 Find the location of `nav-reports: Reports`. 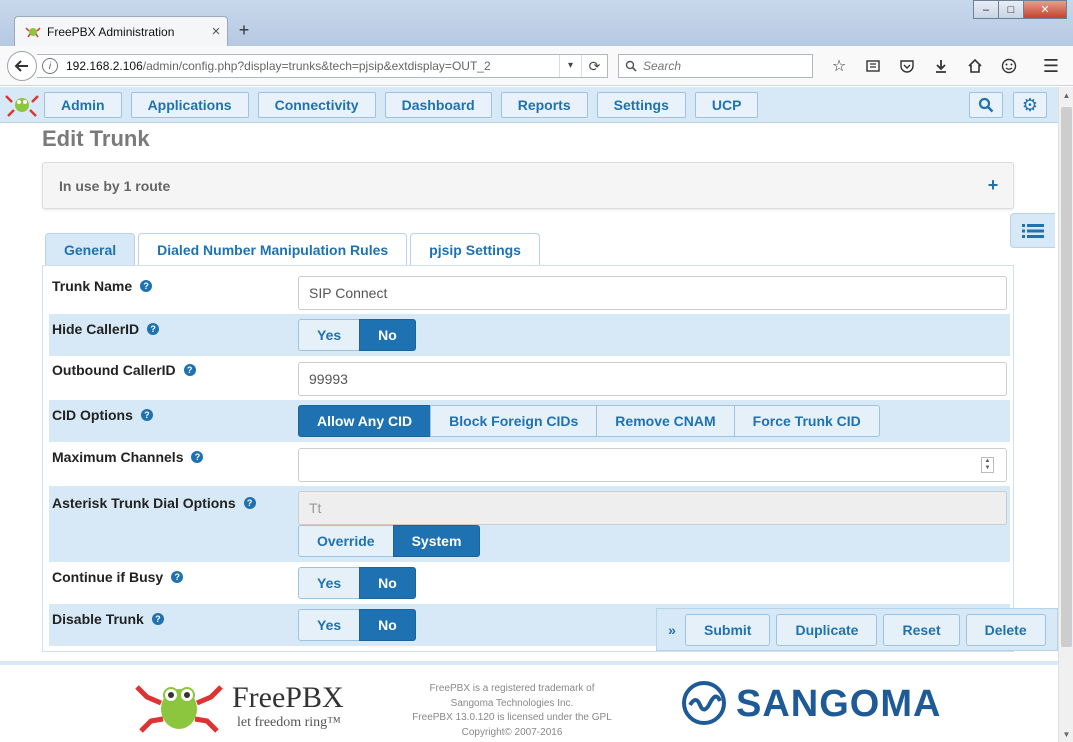

nav-reports: Reports is located at coordinates (544, 105).